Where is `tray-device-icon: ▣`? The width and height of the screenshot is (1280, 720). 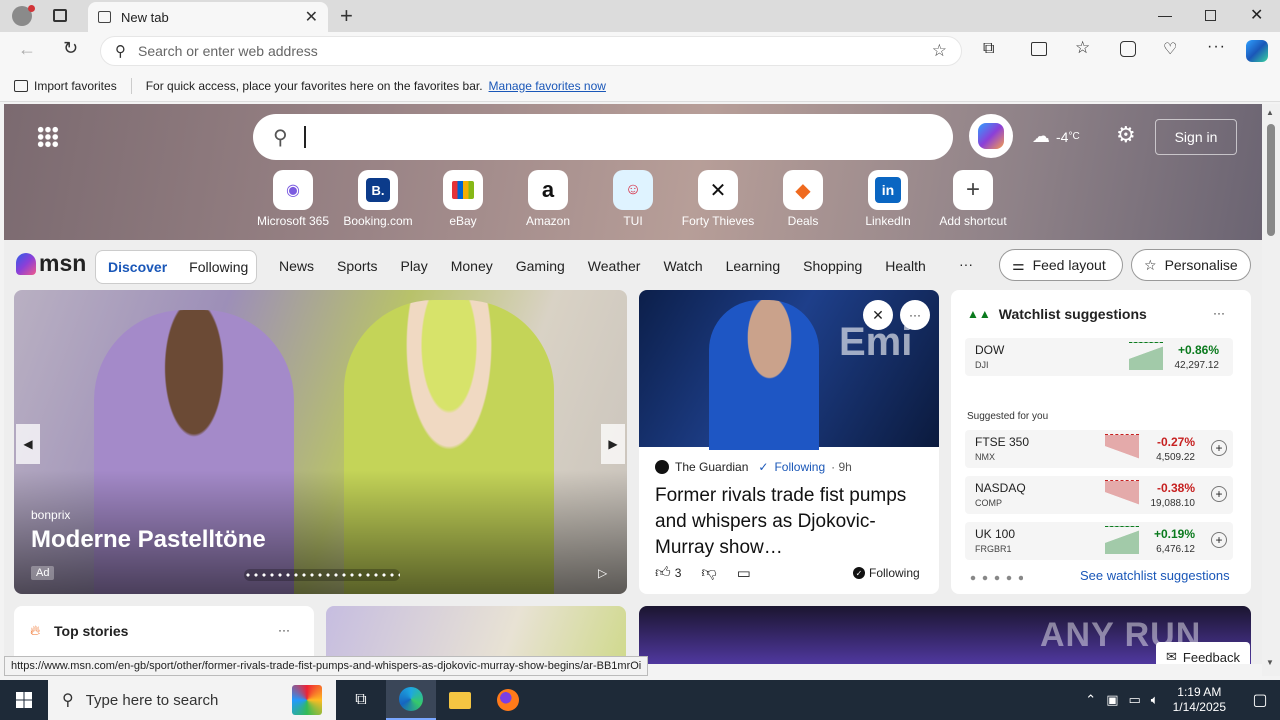
tray-device-icon: ▣ is located at coordinates (1112, 700).